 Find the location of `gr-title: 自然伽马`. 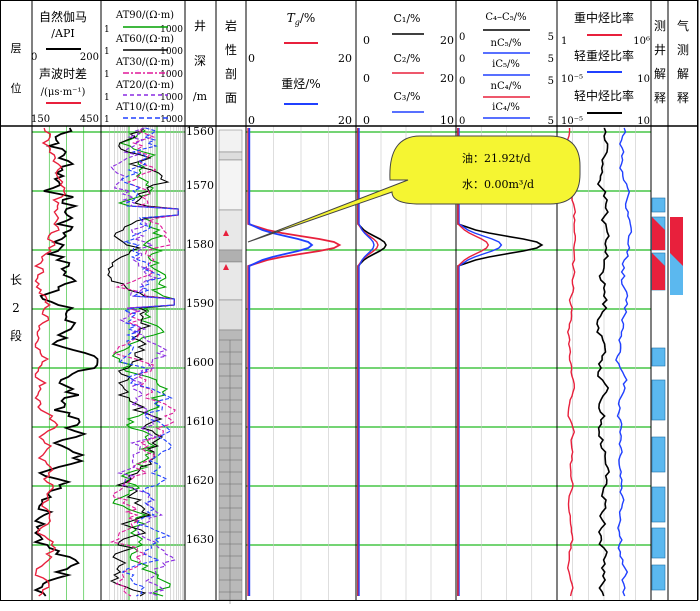

gr-title: 自然伽马 is located at coordinates (63, 16).